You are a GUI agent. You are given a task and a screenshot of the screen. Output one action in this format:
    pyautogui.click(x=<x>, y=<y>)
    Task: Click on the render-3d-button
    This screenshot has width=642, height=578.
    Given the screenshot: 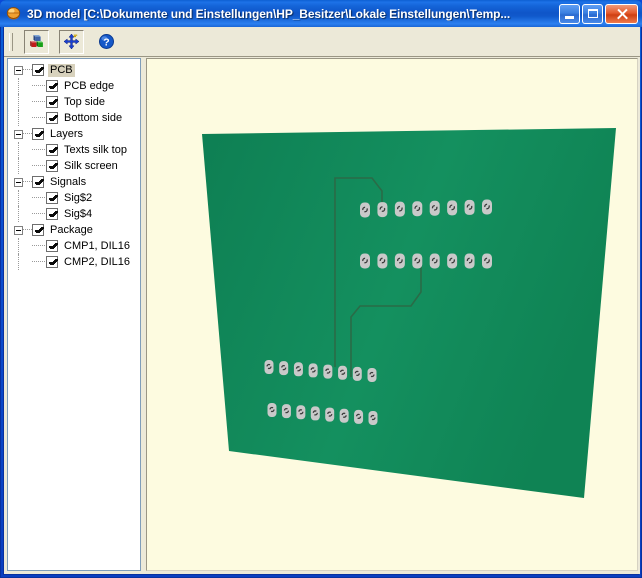 What is the action you would take?
    pyautogui.click(x=36, y=41)
    